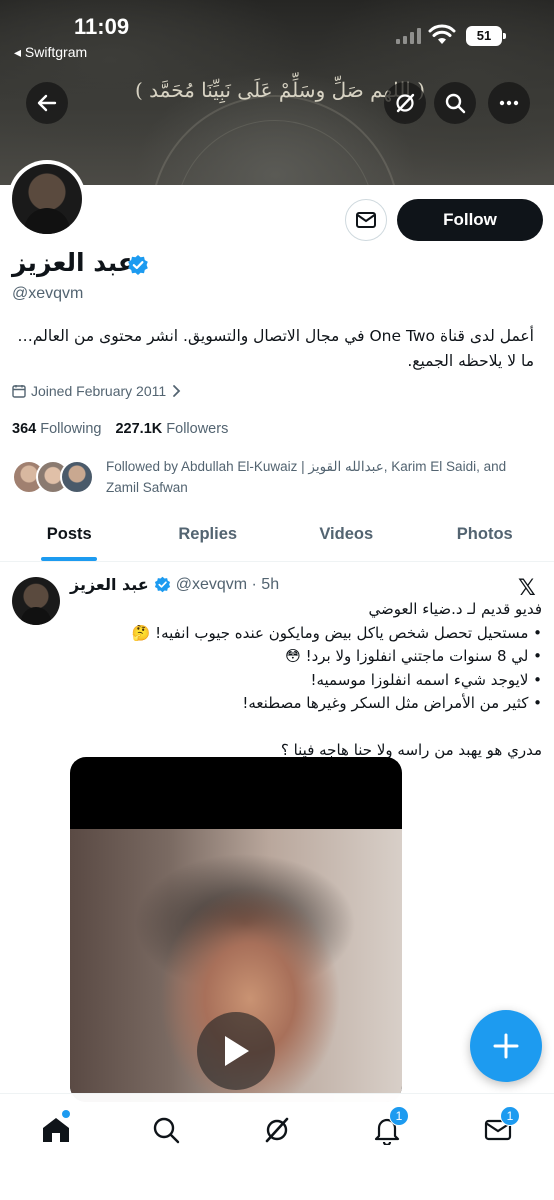 The image size is (554, 1200). I want to click on notifications-badge: 1, so click(399, 1116).